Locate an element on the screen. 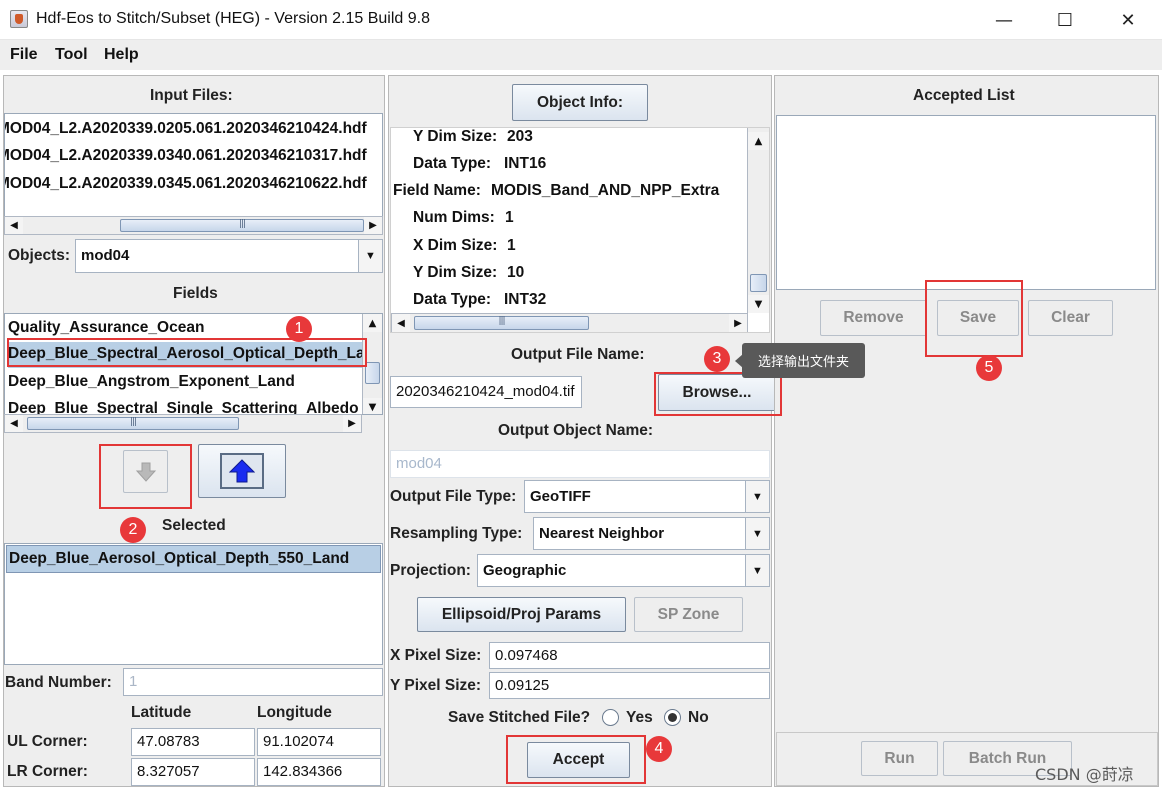 The height and width of the screenshot is (791, 1162). run-button: Run is located at coordinates (899, 758).